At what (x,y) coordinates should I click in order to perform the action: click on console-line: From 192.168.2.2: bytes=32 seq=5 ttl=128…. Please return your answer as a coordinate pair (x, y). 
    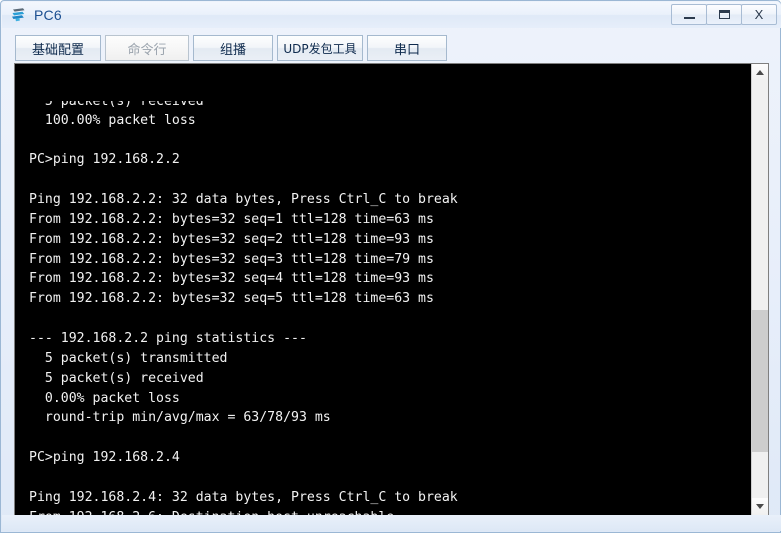
    Looking at the image, I should click on (231, 299).